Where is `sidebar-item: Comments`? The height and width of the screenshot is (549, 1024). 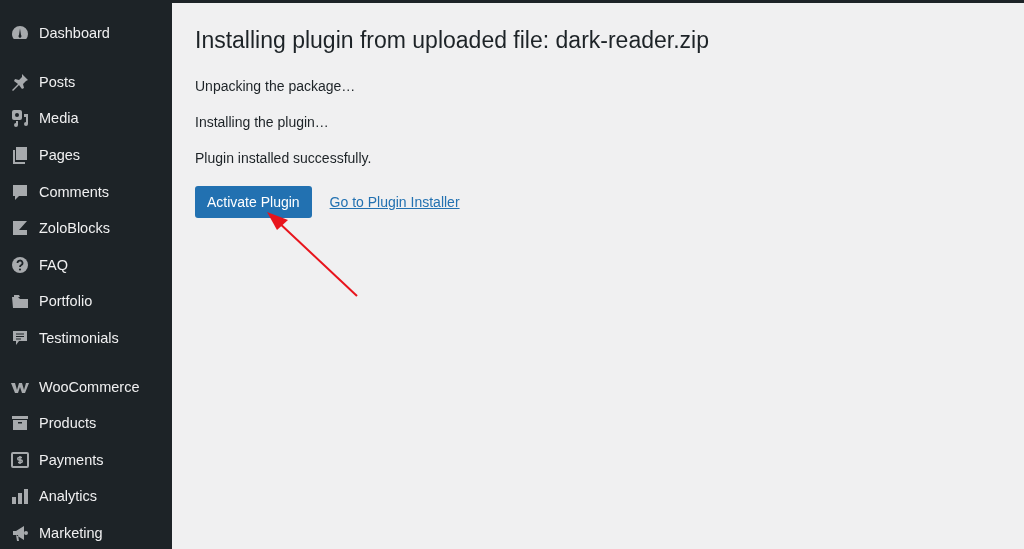 sidebar-item: Comments is located at coordinates (86, 191).